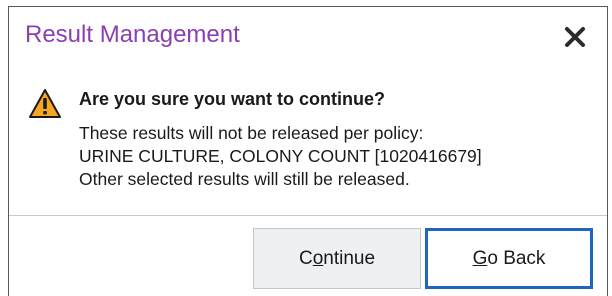 The image size is (612, 296). I want to click on warning-icon, so click(45, 103).